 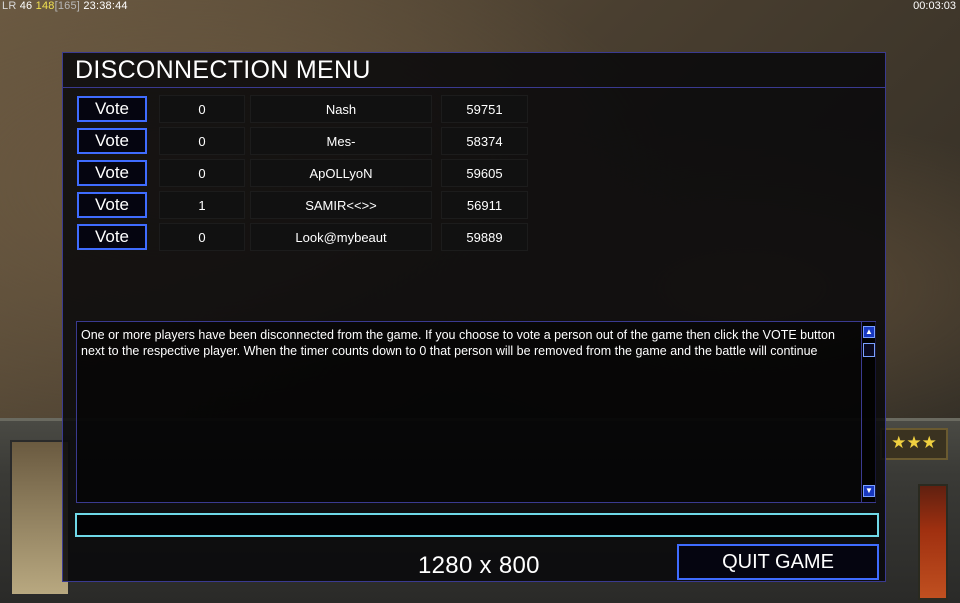 What do you see at coordinates (484, 205) in the screenshot?
I see `player-id: 56911` at bounding box center [484, 205].